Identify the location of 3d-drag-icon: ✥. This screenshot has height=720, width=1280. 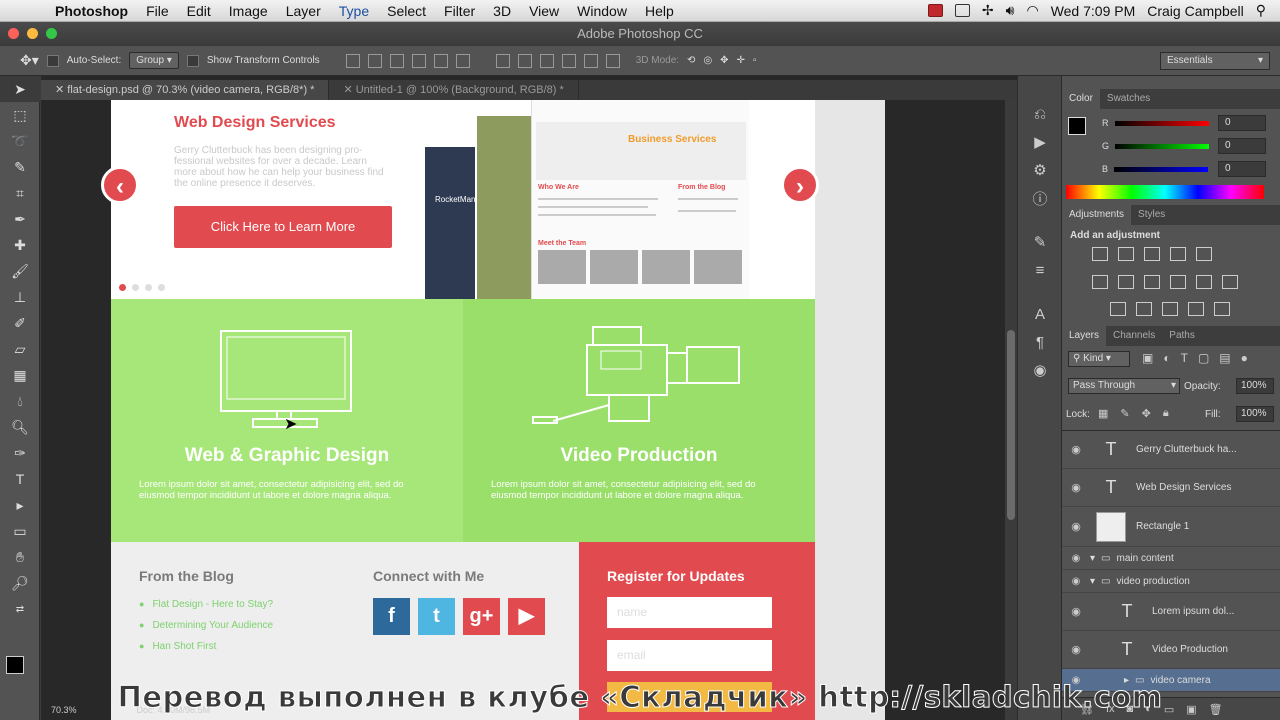
(724, 60).